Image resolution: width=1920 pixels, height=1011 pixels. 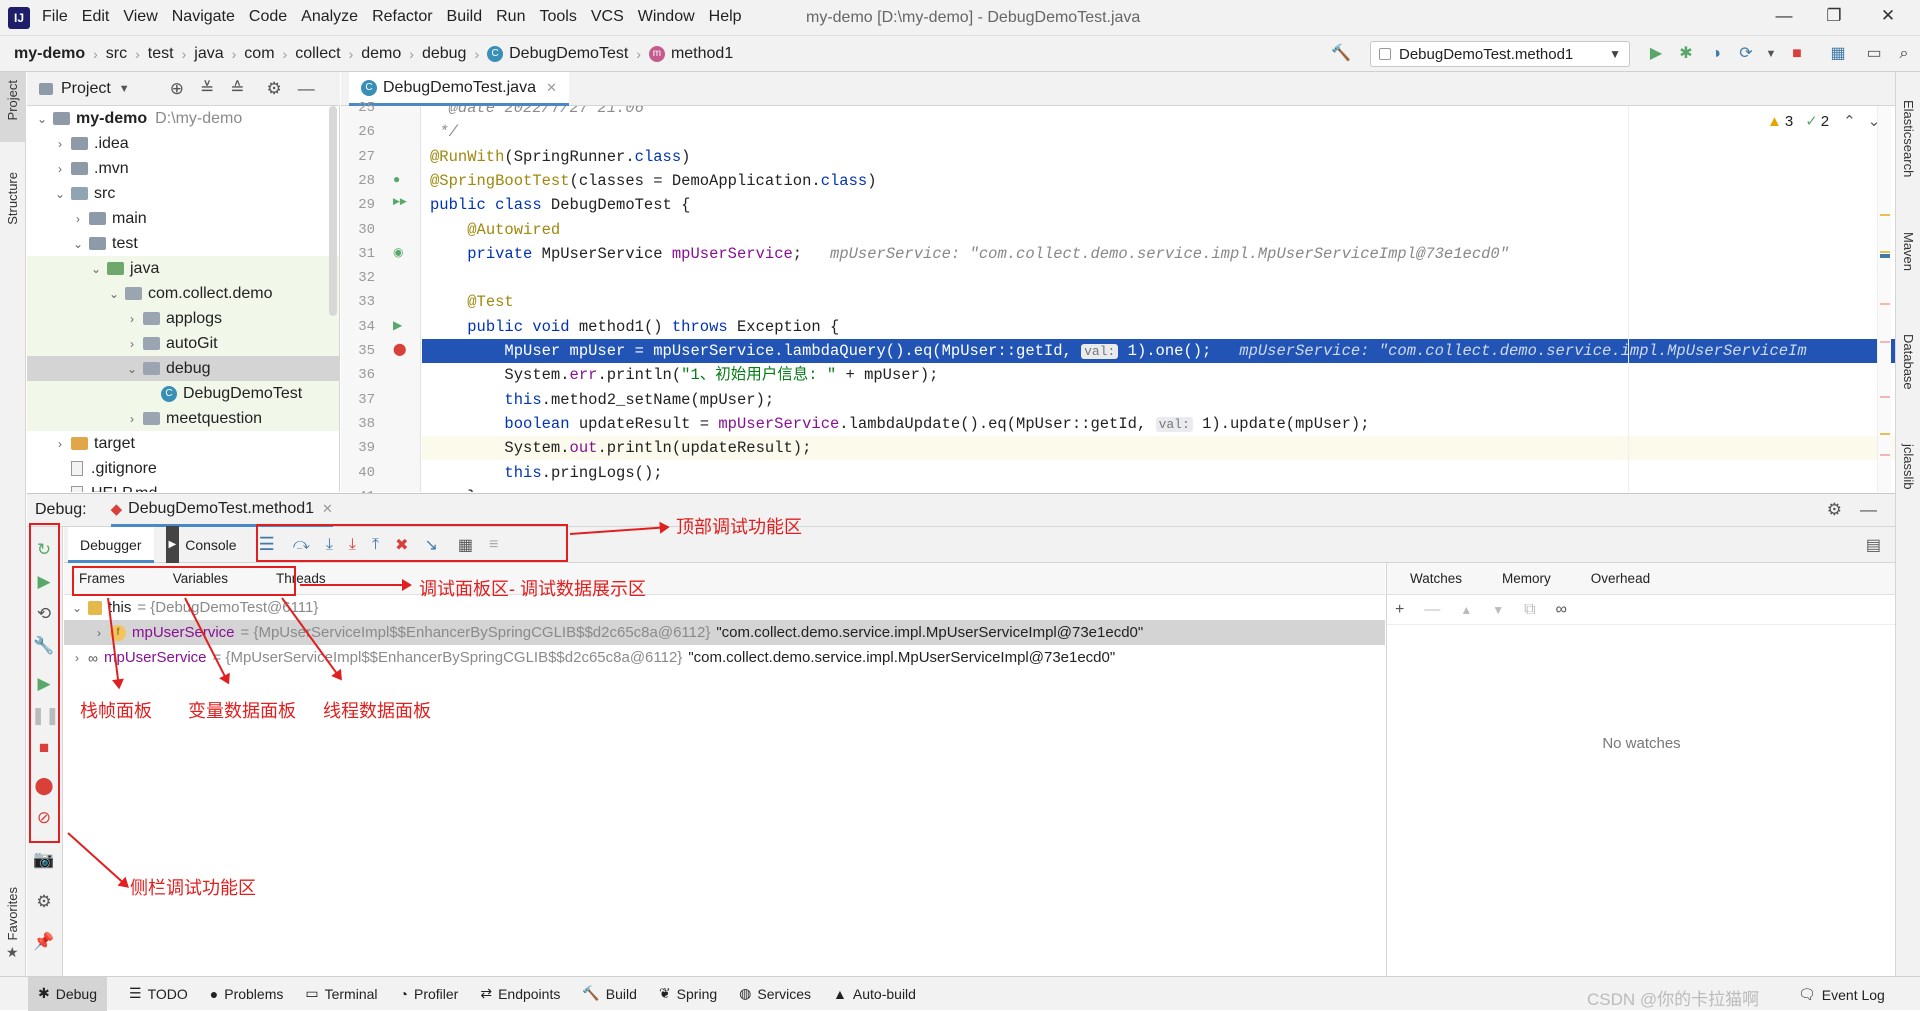 I want to click on toolwindow-services: ◍ Services, so click(x=775, y=993).